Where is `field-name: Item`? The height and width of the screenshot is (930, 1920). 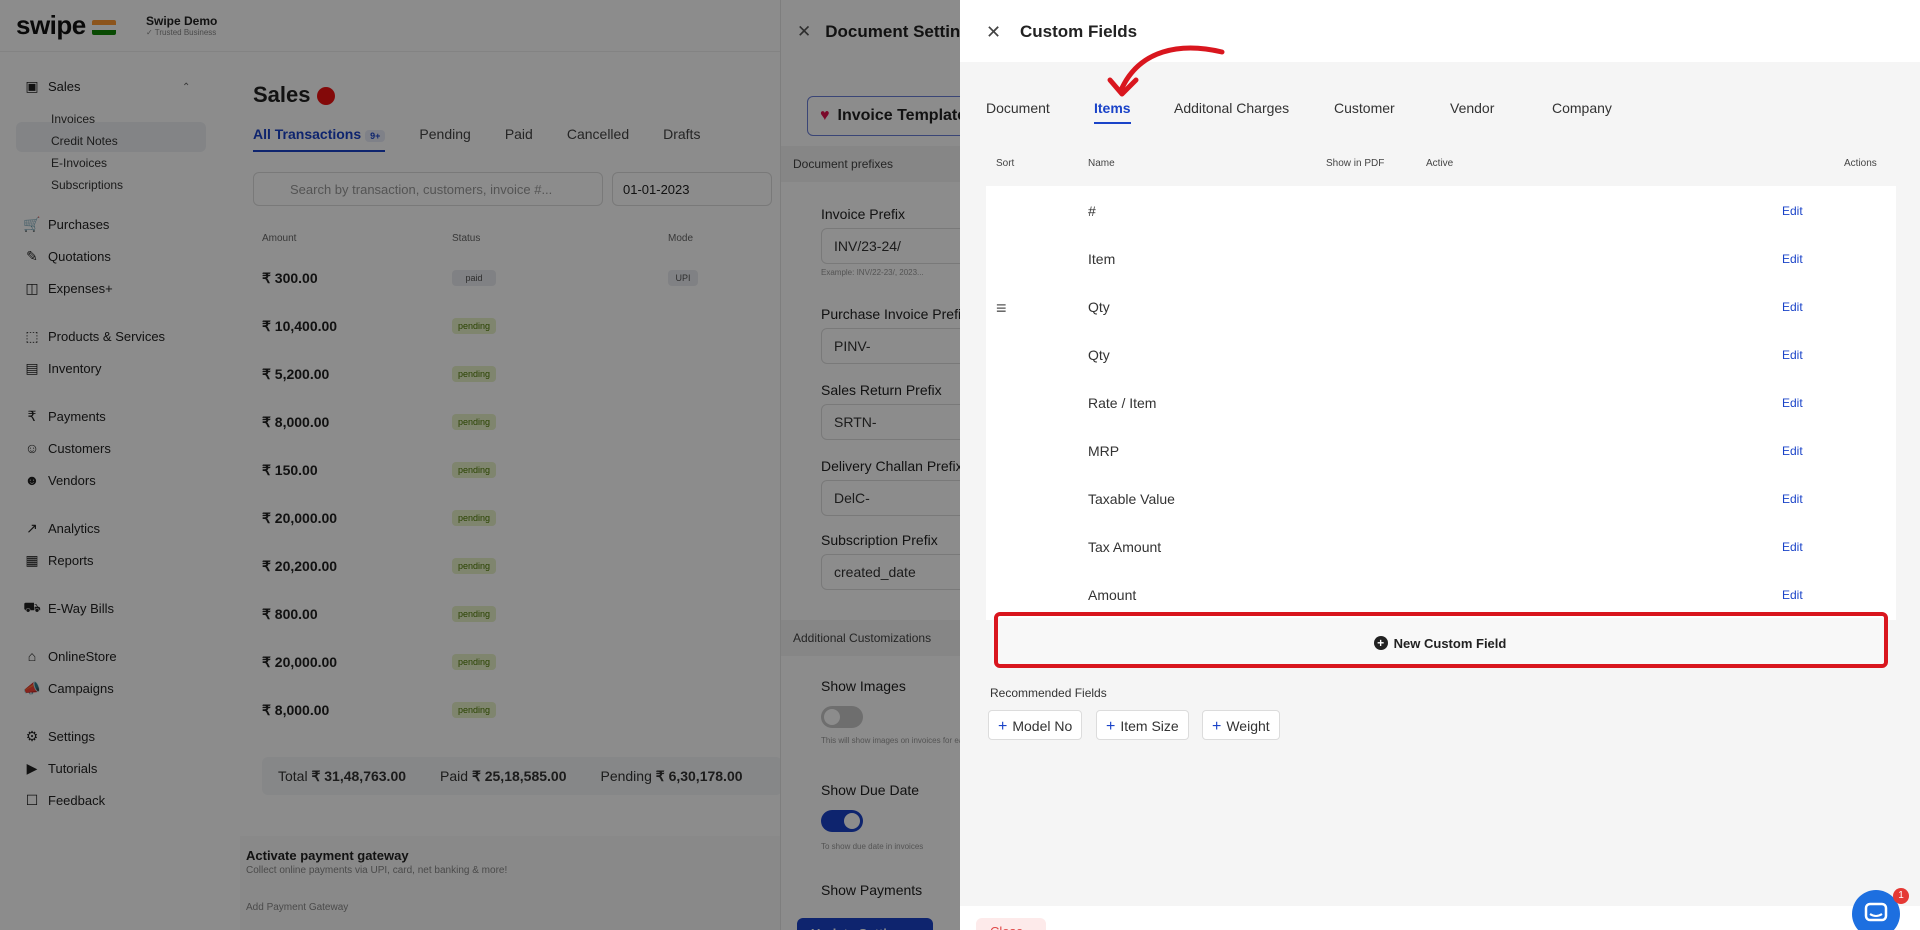
field-name: Item is located at coordinates (1102, 259).